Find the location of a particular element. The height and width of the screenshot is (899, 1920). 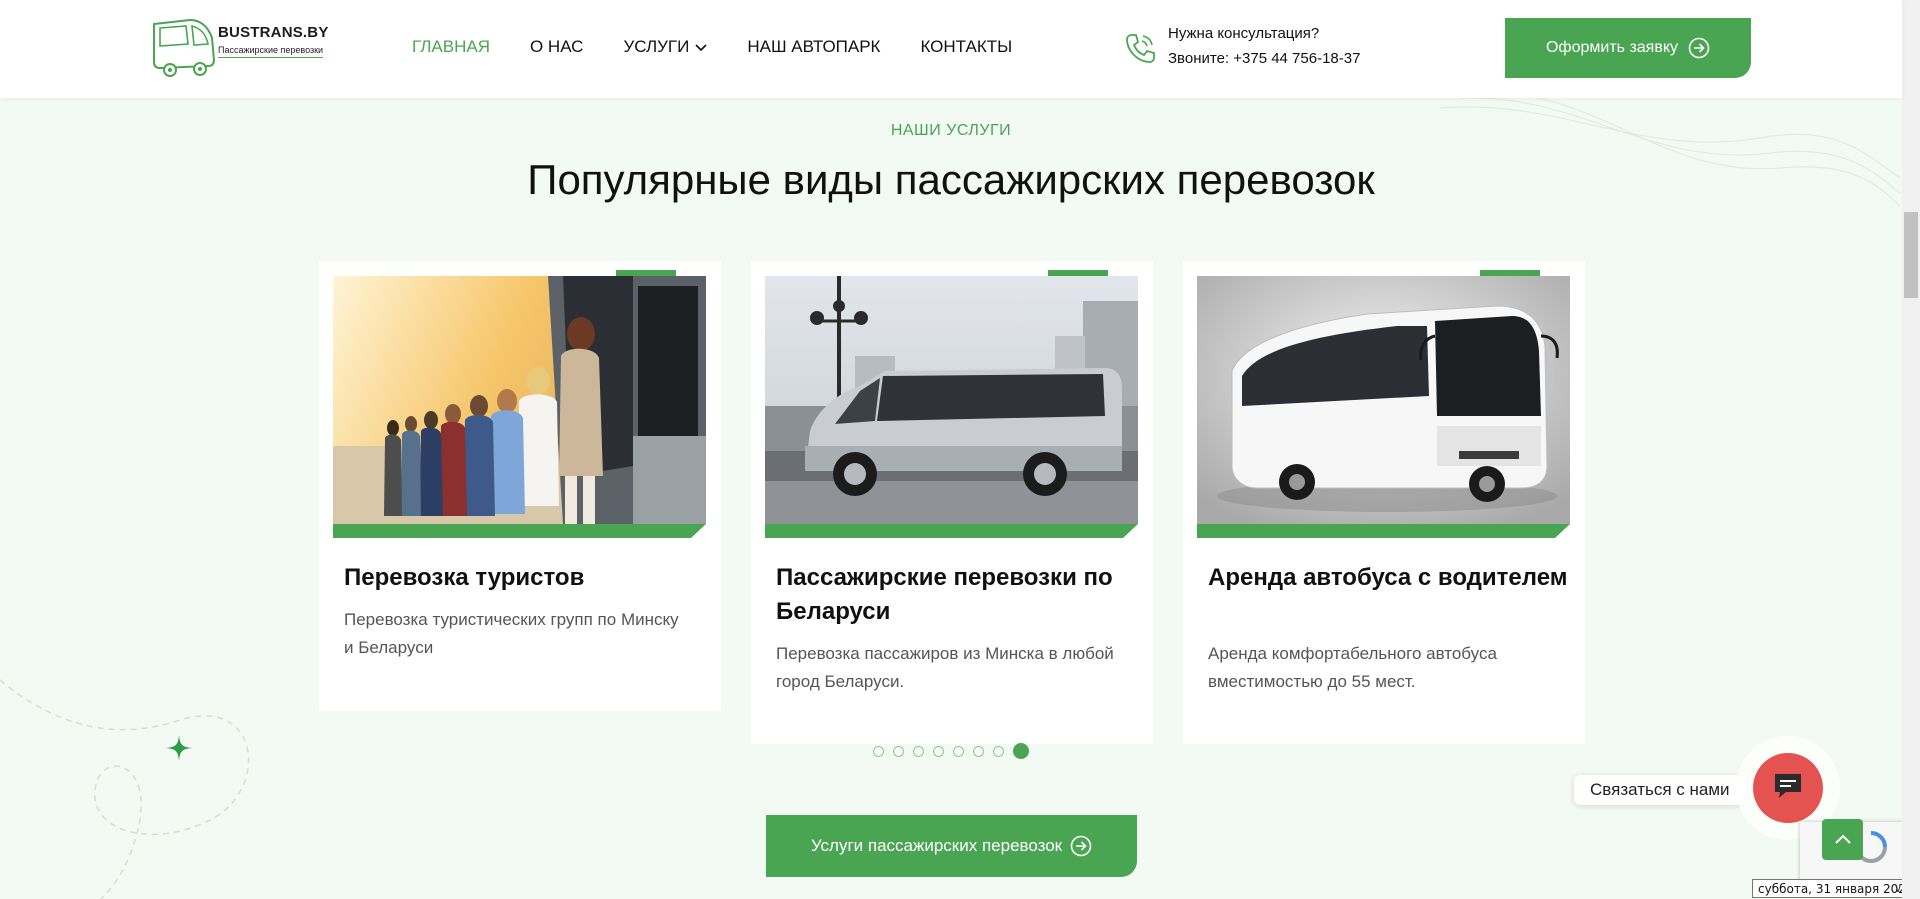

section-title: Популярные виды пассажирских перевозок is located at coordinates (951, 179).